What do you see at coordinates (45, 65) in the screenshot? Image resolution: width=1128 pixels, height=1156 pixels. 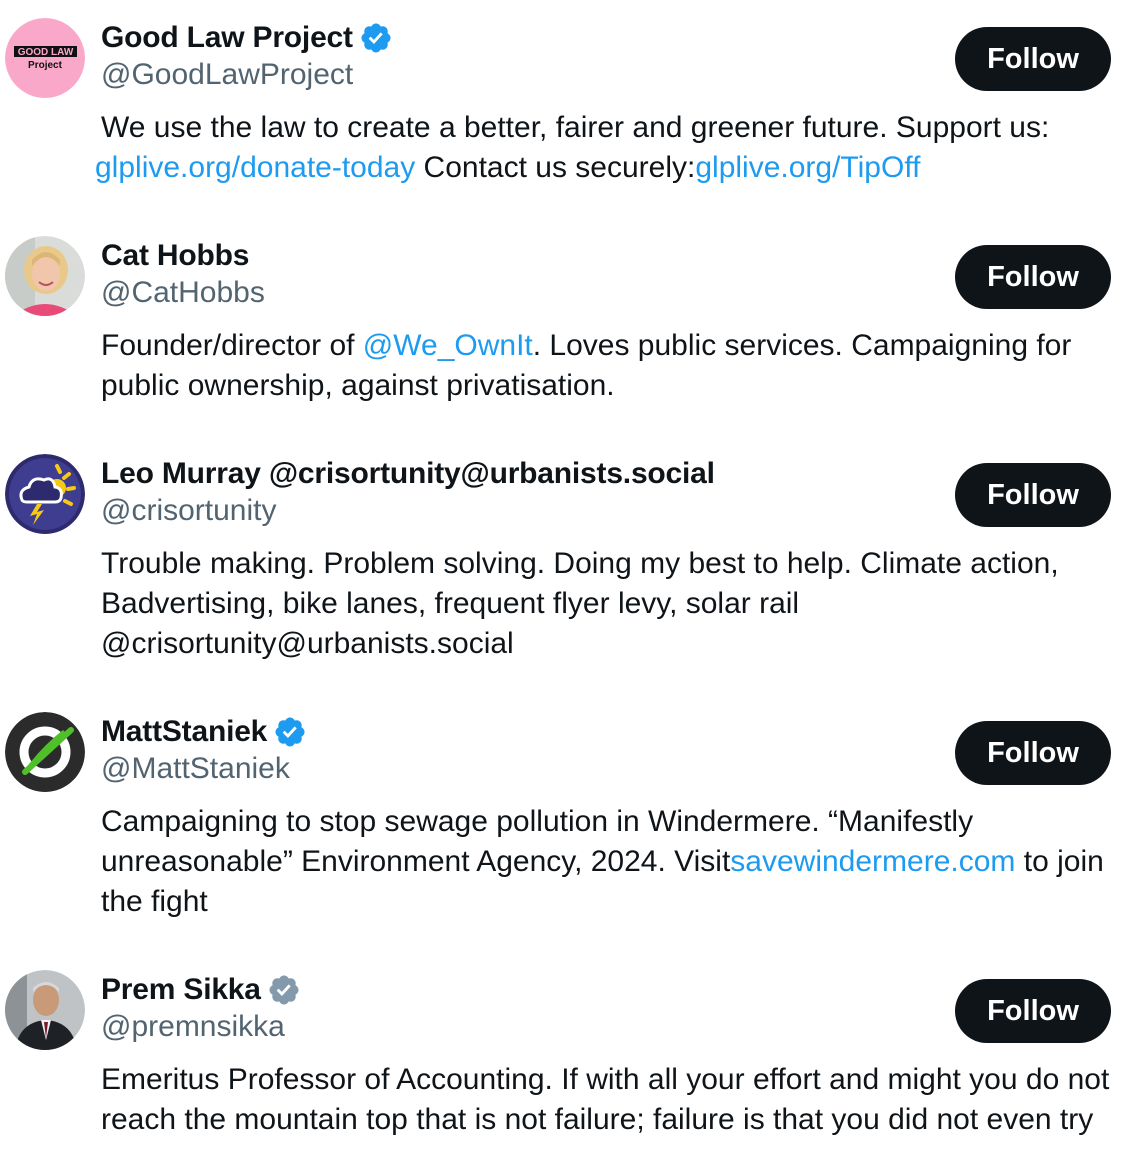 I see `avatar-logo-text-bottom: Project` at bounding box center [45, 65].